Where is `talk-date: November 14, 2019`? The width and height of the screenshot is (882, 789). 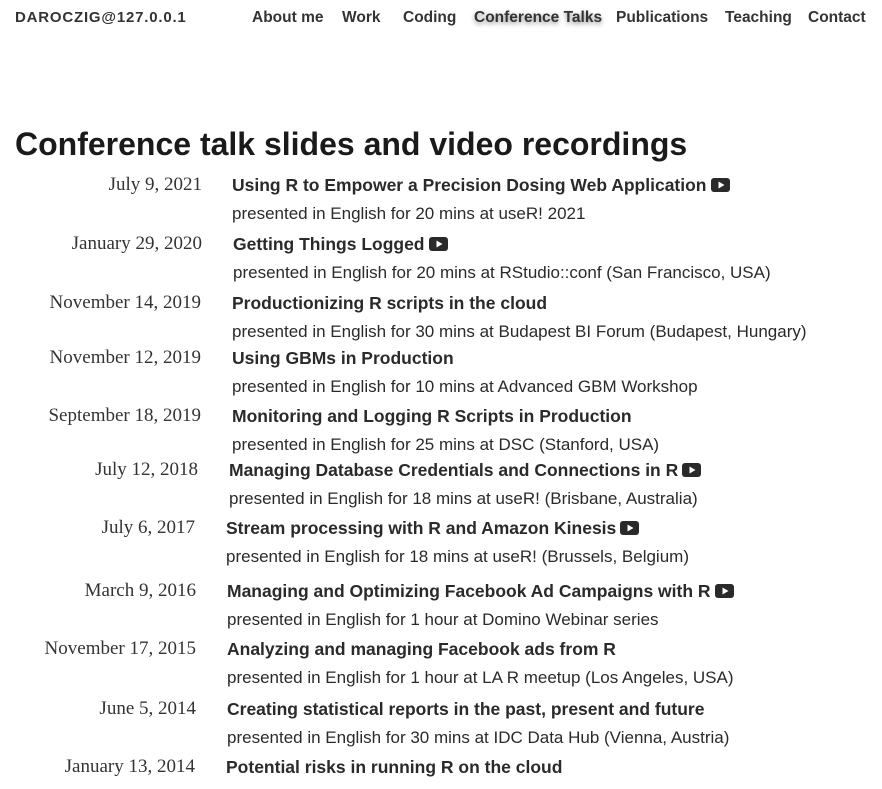 talk-date: November 14, 2019 is located at coordinates (125, 302).